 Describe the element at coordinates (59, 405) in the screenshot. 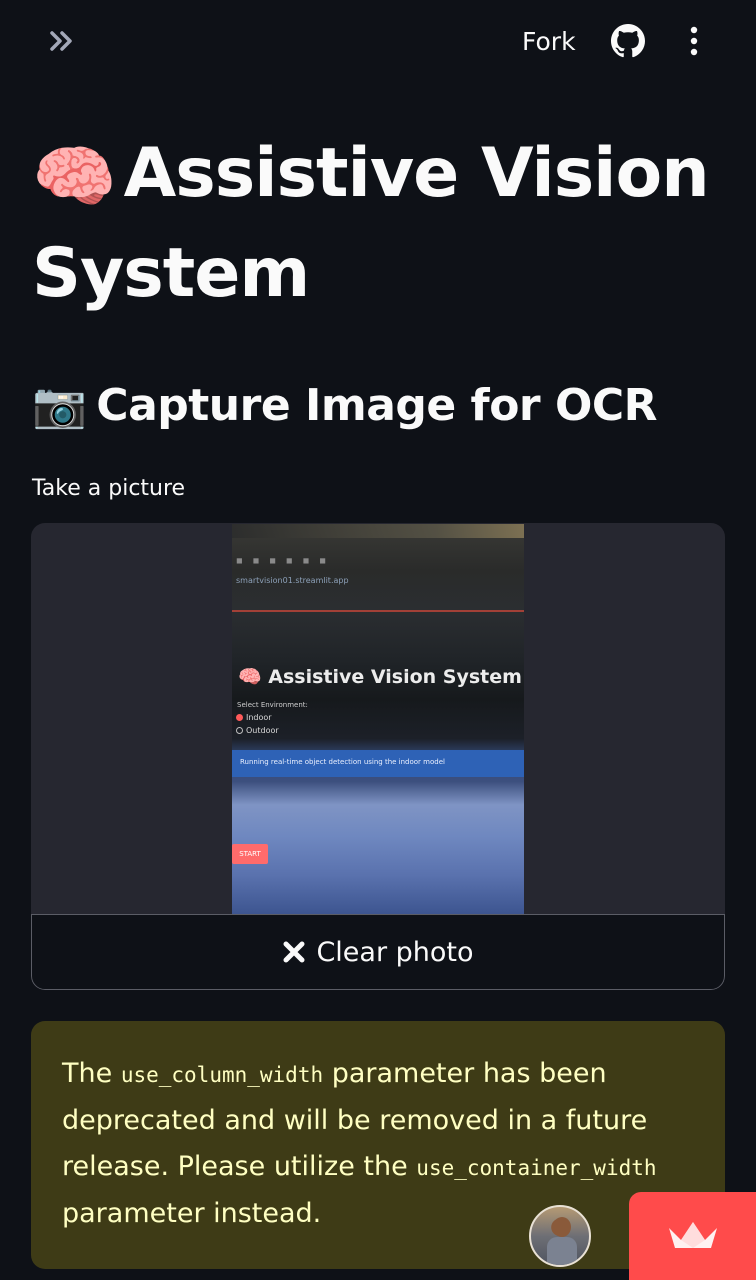

I see `camera-icon: 📷` at that location.